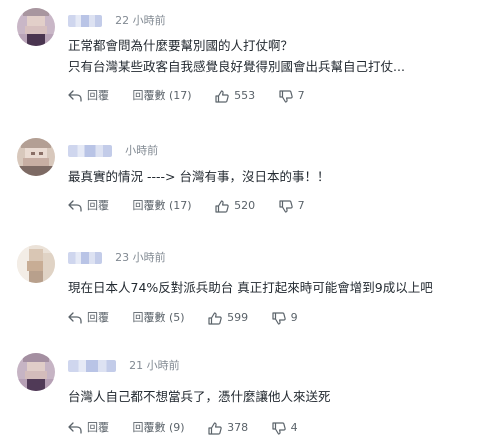 The height and width of the screenshot is (443, 490). I want to click on timestamp: 小時前, so click(142, 150).